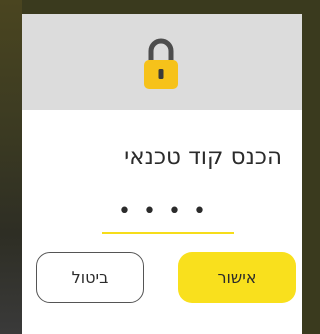 The width and height of the screenshot is (320, 334). Describe the element at coordinates (90, 277) in the screenshot. I see `cancel-button: ביטול` at that location.